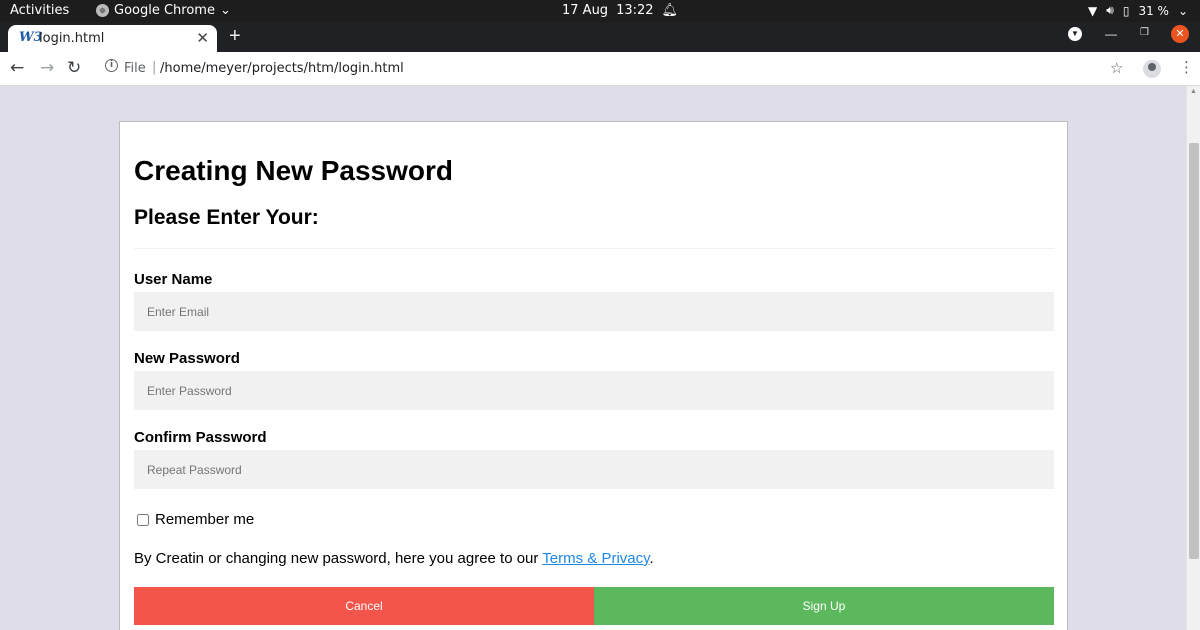  I want to click on page-scrollbar: ▲, so click(1193, 358).